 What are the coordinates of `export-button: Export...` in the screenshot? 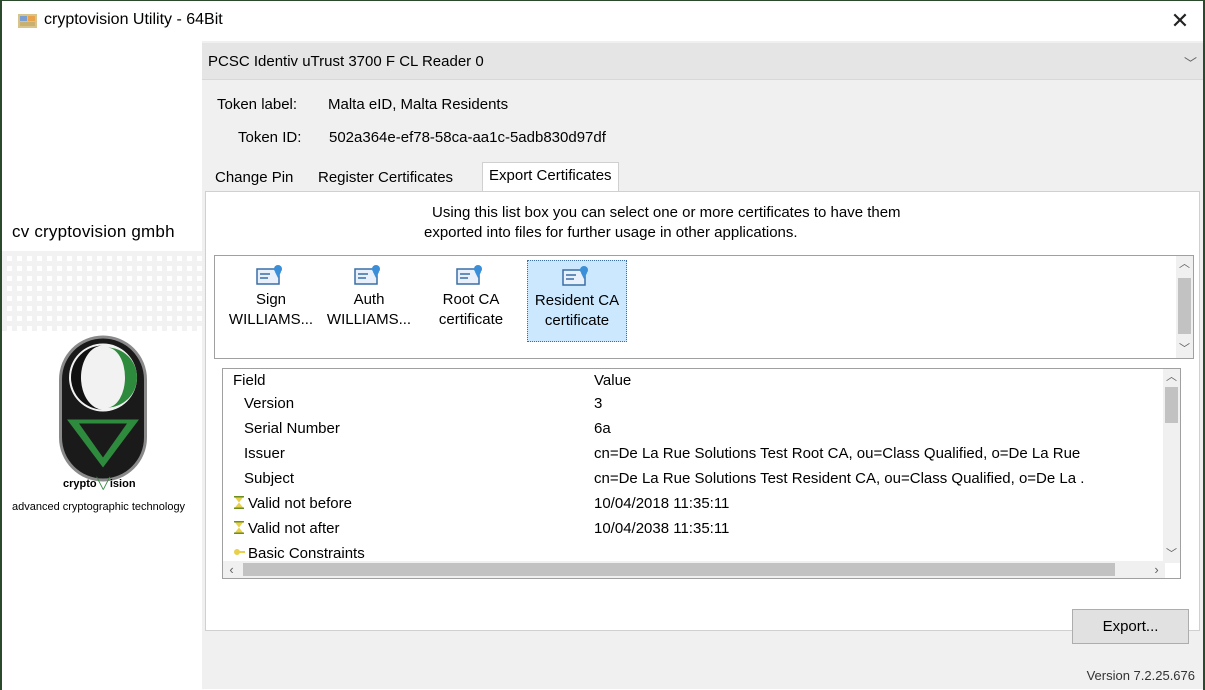 It's located at (1130, 626).